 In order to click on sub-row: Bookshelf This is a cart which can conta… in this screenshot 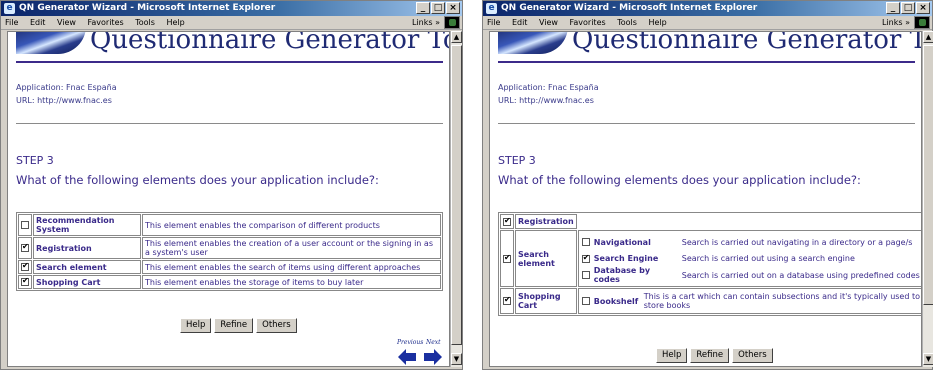, I will do `click(750, 301)`.